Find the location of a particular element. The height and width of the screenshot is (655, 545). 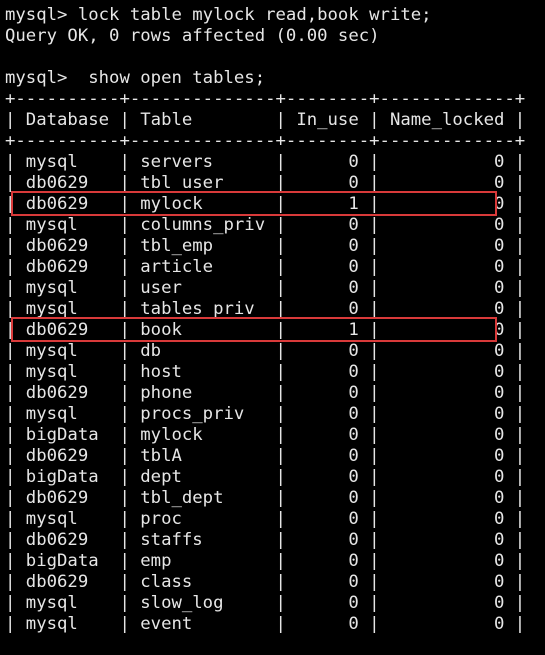

table-row: | db0629 | phone | 0 | 0 | is located at coordinates (265, 393).